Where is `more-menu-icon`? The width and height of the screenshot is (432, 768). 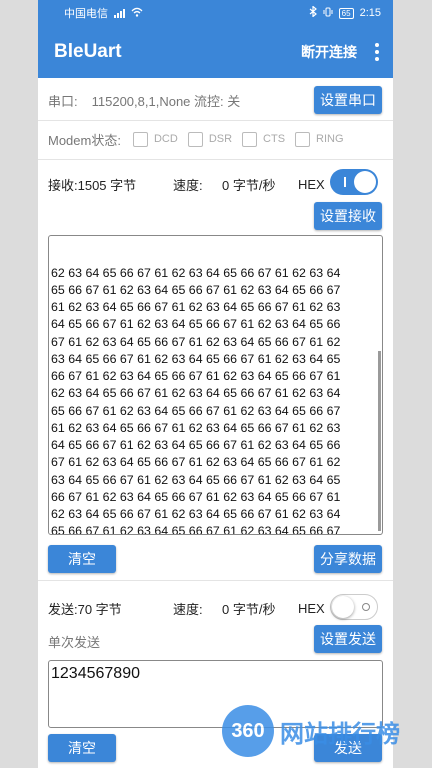
more-menu-icon is located at coordinates (377, 52).